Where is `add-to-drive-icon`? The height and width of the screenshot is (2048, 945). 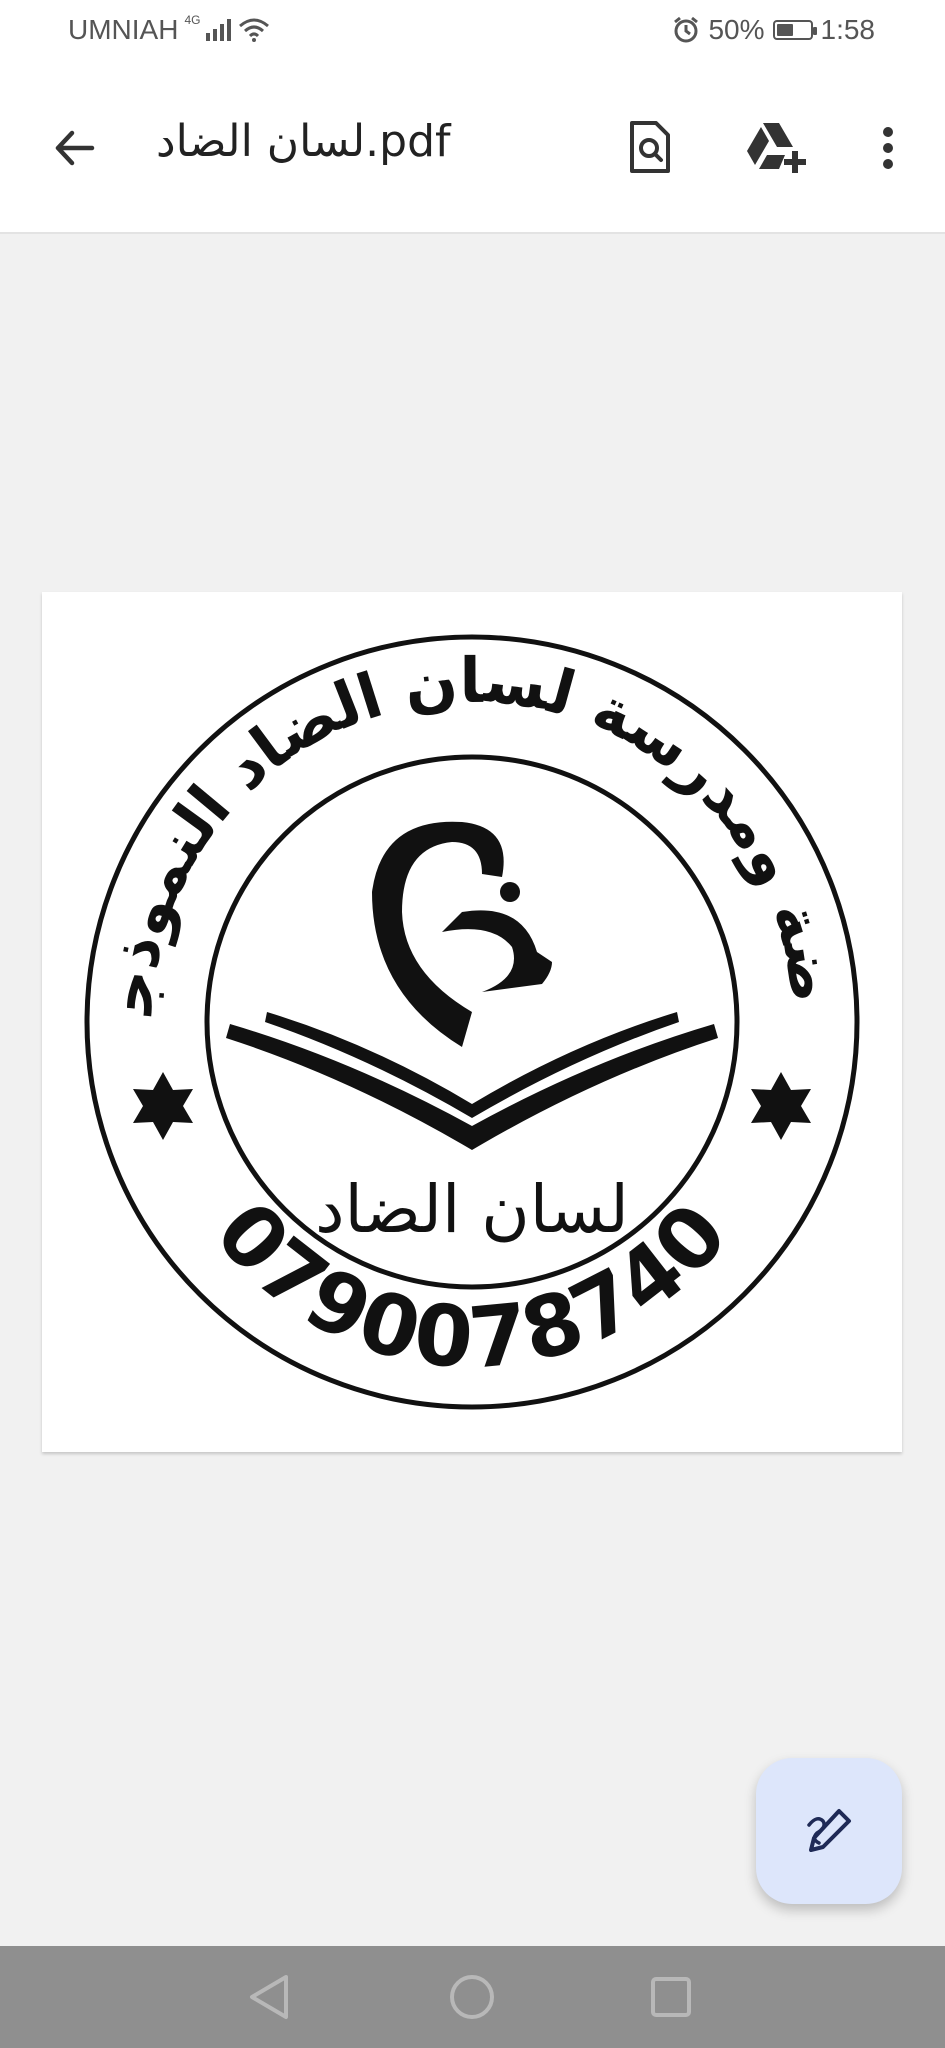
add-to-drive-icon is located at coordinates (776, 148).